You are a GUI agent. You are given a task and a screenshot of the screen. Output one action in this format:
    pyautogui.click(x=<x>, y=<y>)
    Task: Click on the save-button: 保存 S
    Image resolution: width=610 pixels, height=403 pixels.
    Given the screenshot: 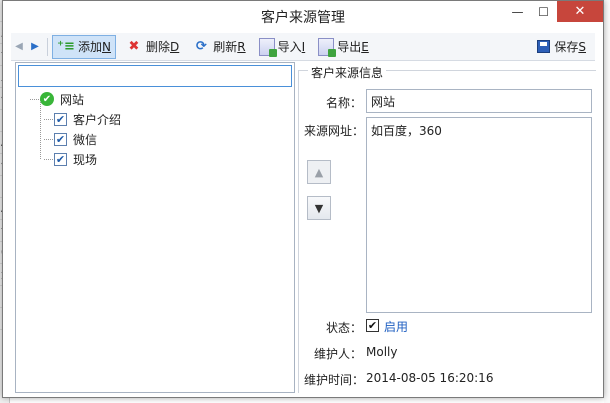 What is the action you would take?
    pyautogui.click(x=561, y=47)
    